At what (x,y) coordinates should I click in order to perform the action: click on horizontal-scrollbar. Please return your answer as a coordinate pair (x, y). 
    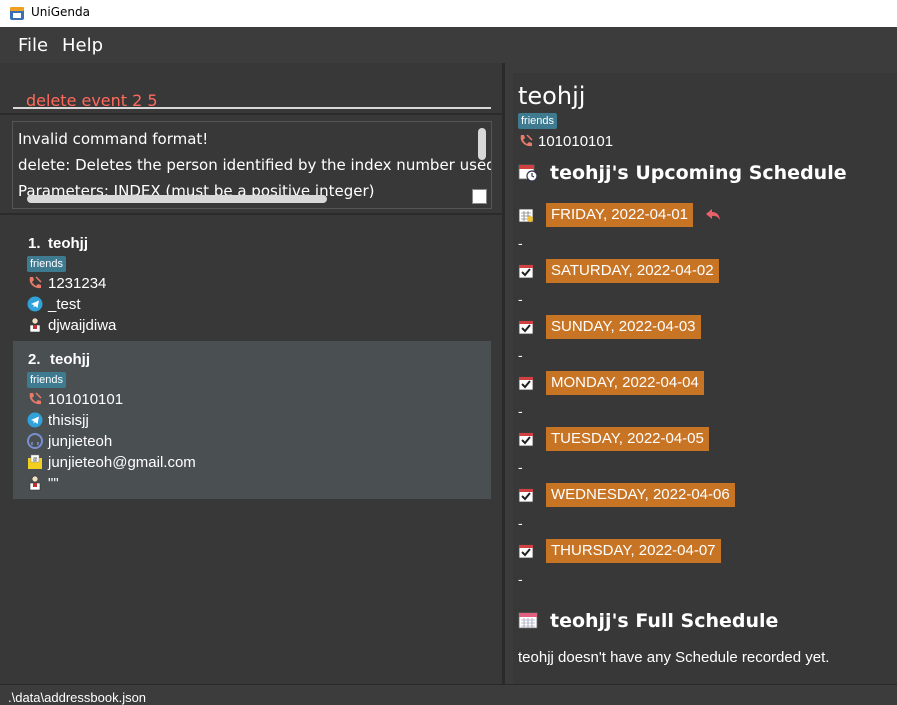
    Looking at the image, I should click on (177, 199).